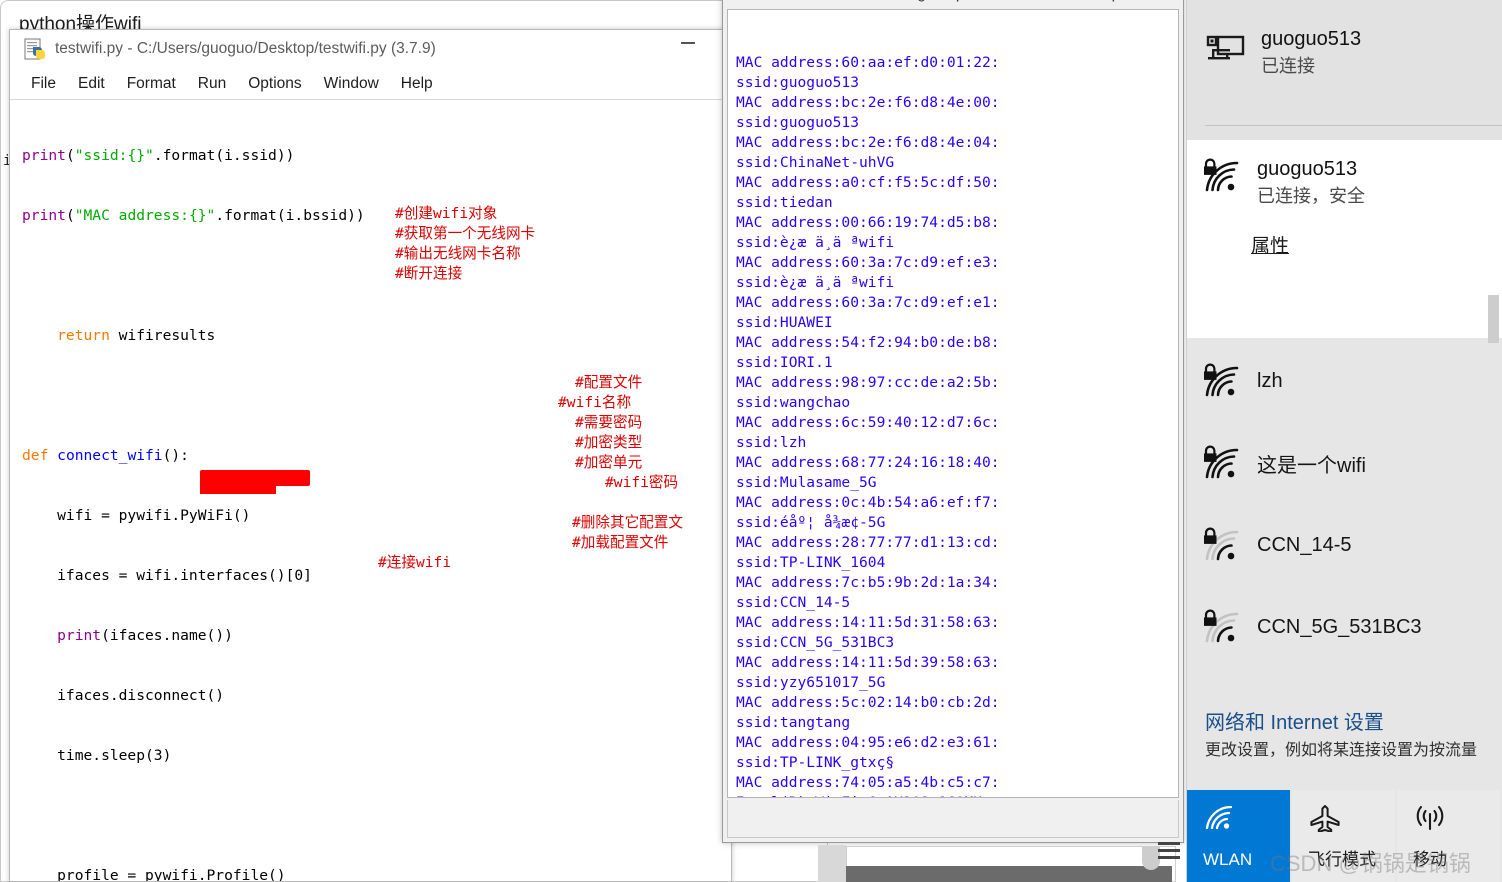 This screenshot has height=882, width=1502. I want to click on shell-output-line: MAC address:00:66:19:74:d5:b8:, so click(868, 222).